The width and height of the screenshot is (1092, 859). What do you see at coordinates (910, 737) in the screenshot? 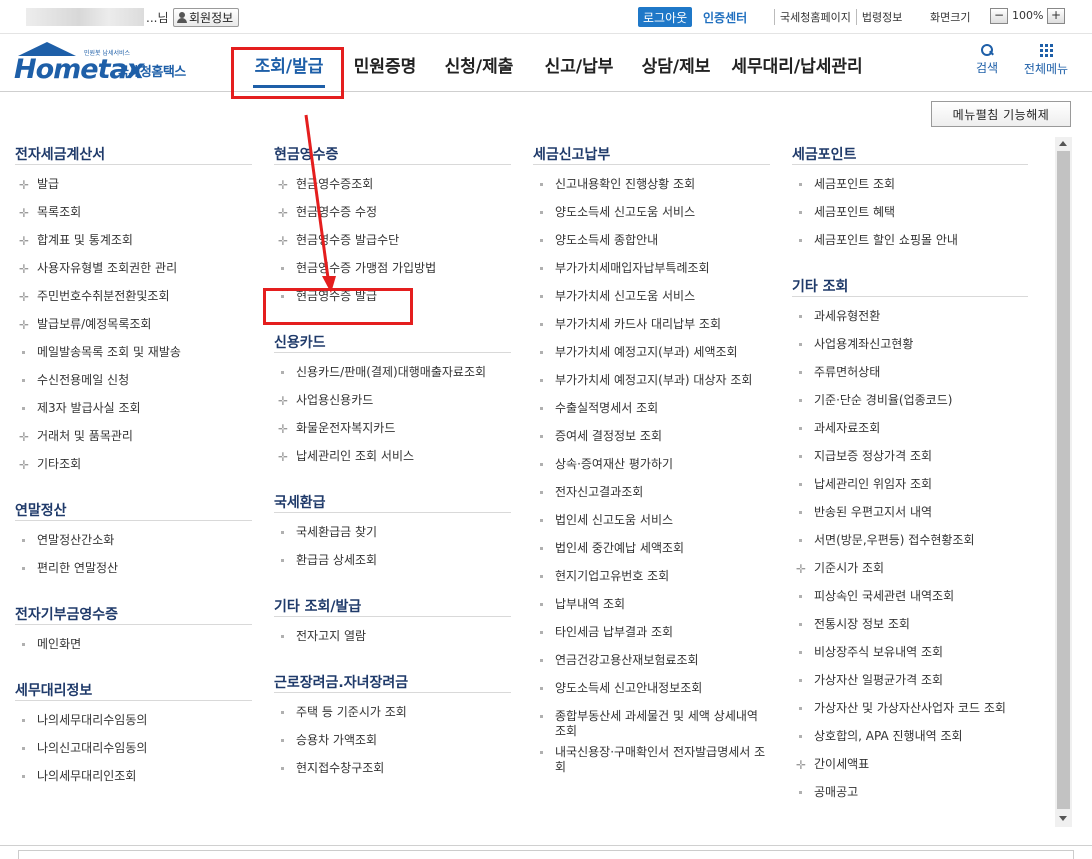
I see `menu-item: 상호합의, APA 진행내역 조회` at bounding box center [910, 737].